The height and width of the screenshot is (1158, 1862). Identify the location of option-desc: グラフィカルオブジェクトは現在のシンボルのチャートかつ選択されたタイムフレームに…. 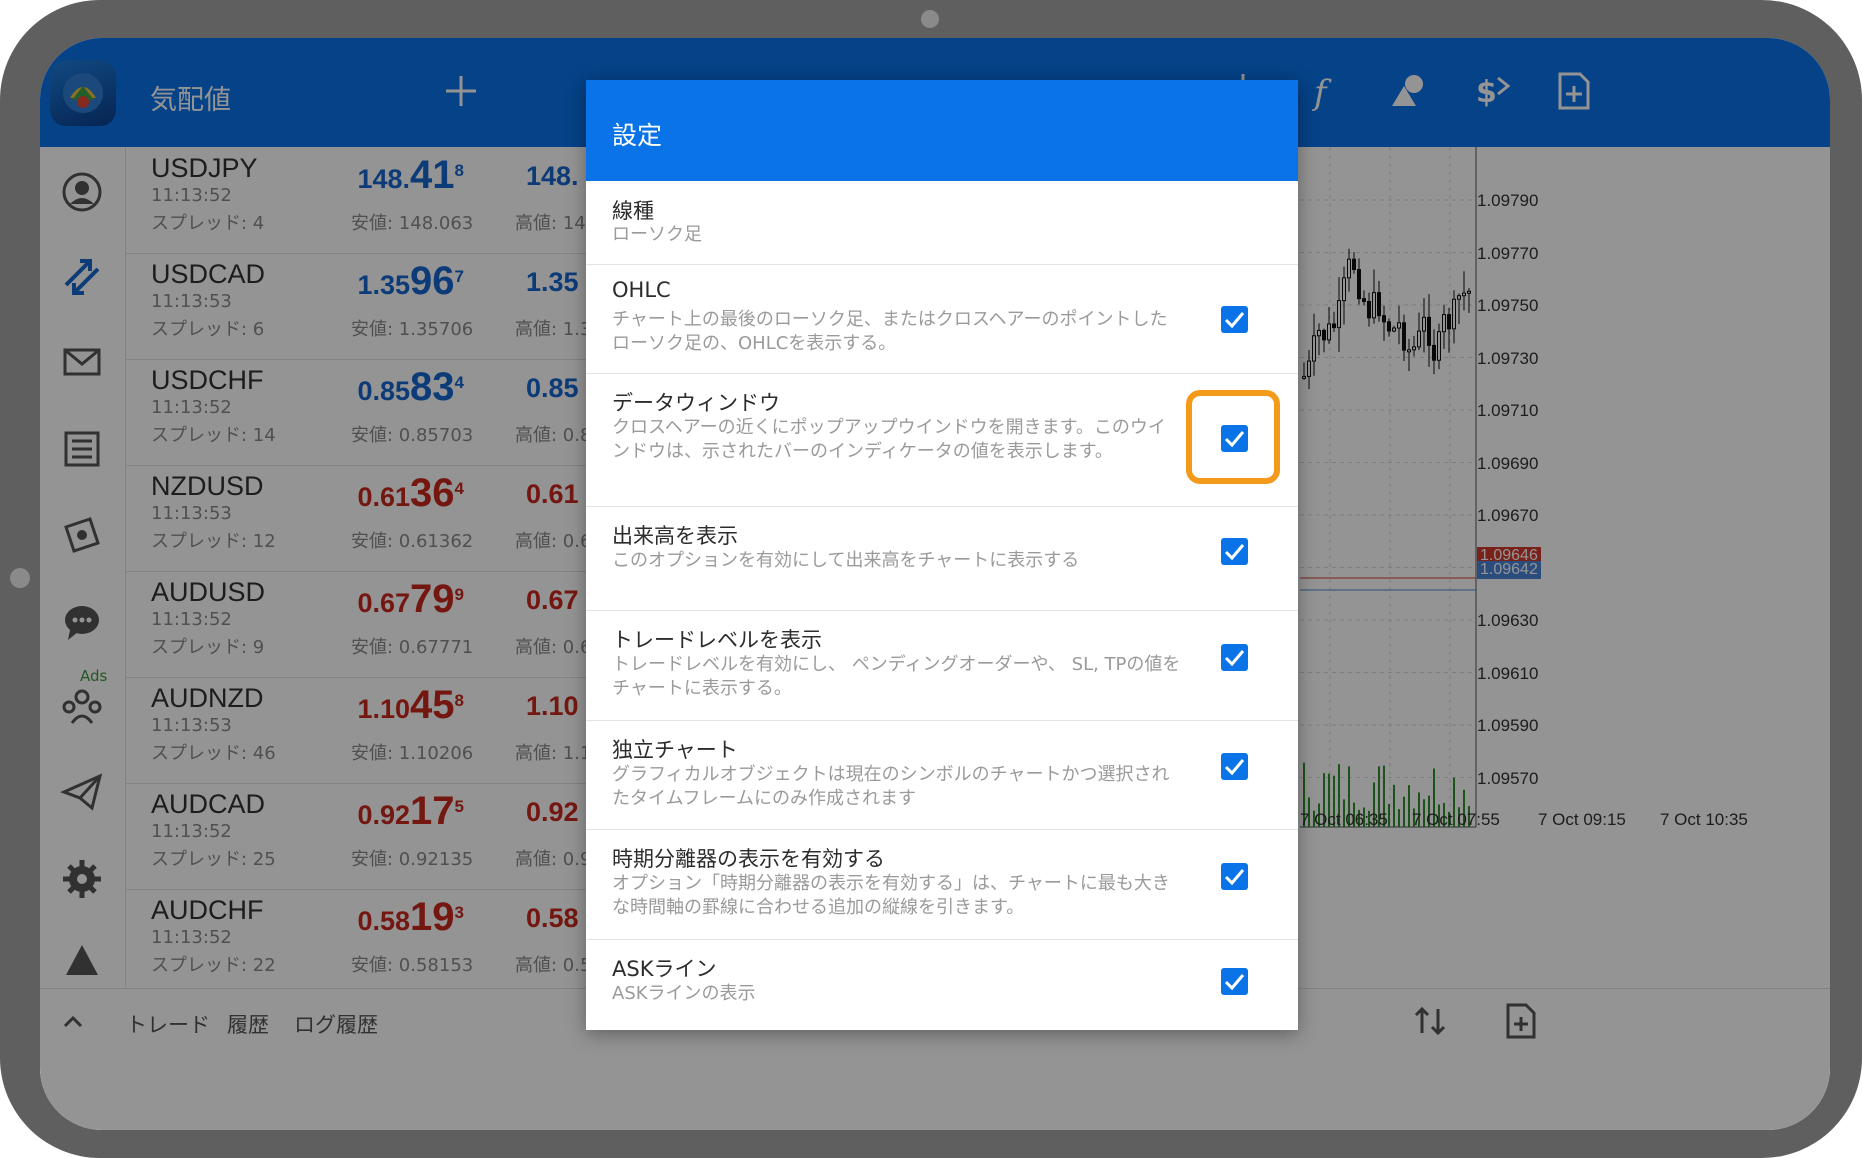
(891, 786).